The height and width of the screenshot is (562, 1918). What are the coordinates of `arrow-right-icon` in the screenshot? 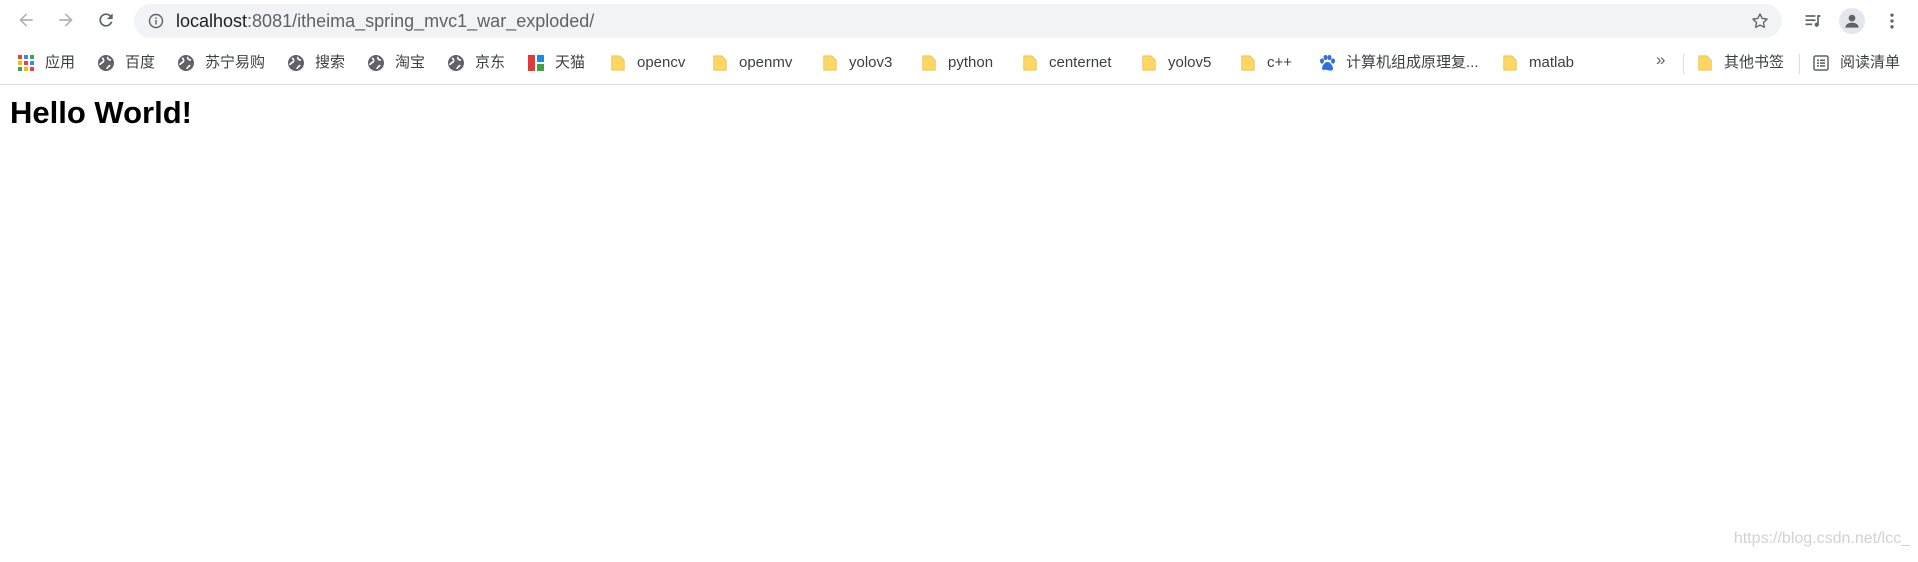 It's located at (66, 20).